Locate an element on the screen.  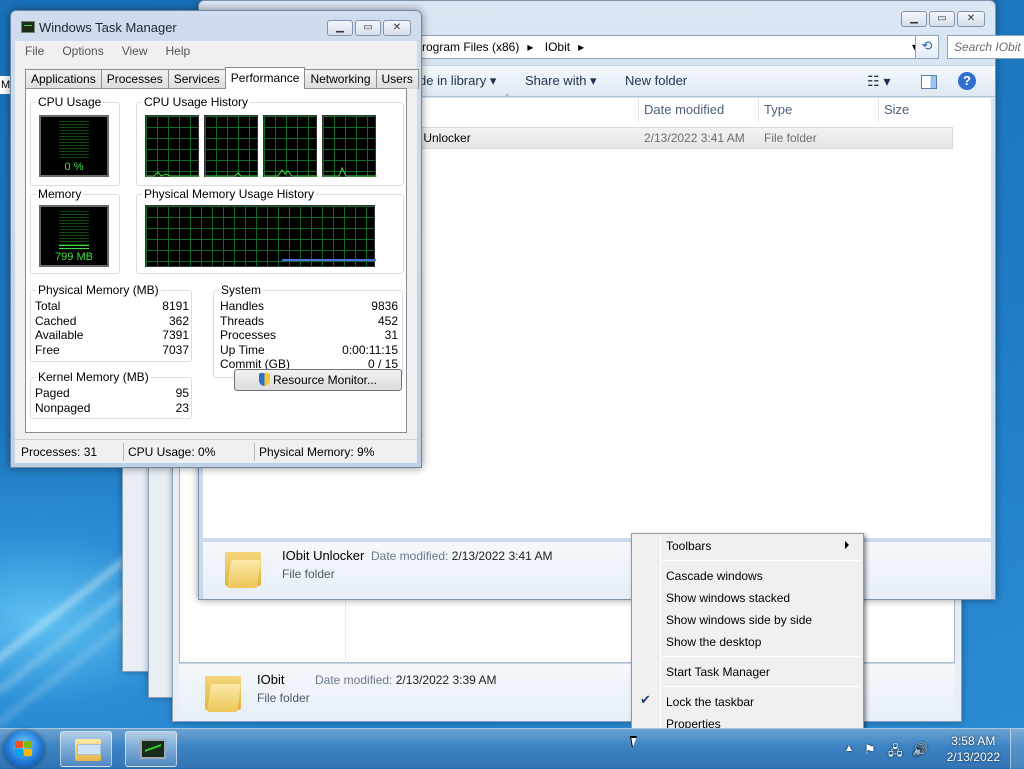
show-desktop-button is located at coordinates (1017, 749).